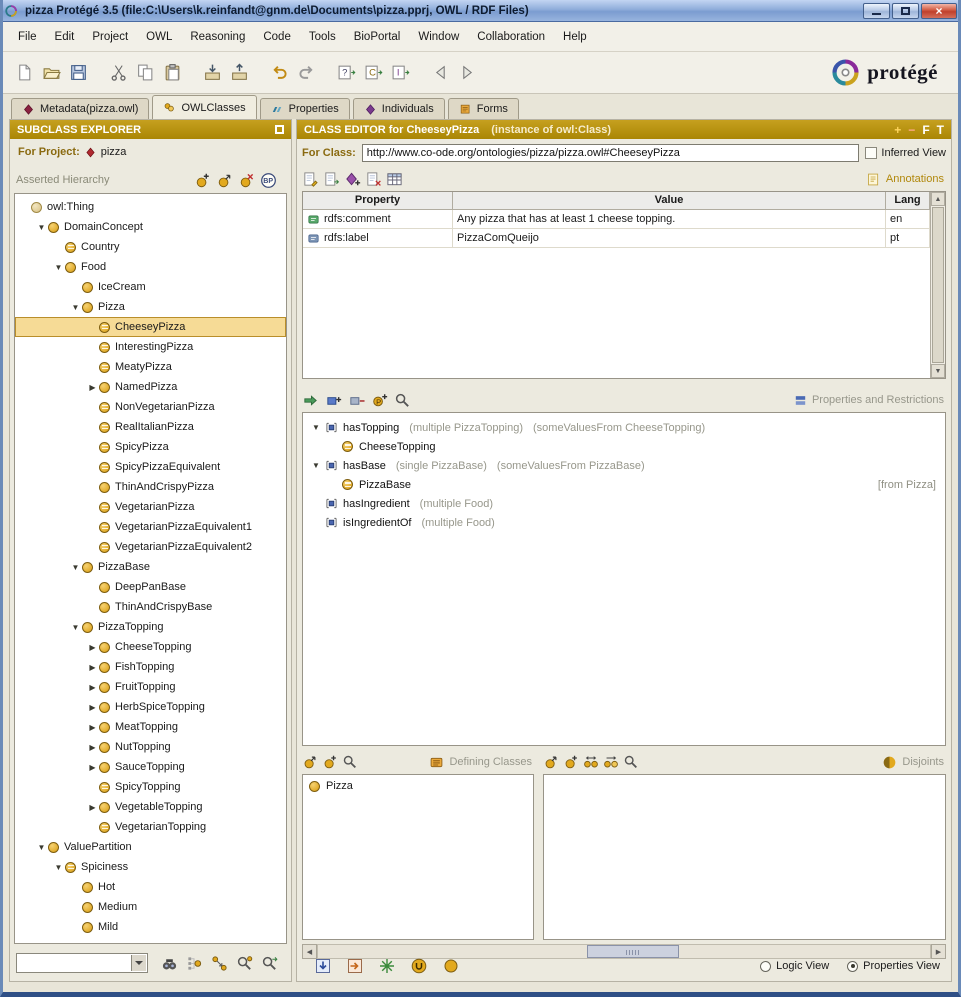 The image size is (961, 997). I want to click on copy-icon, so click(145, 72).